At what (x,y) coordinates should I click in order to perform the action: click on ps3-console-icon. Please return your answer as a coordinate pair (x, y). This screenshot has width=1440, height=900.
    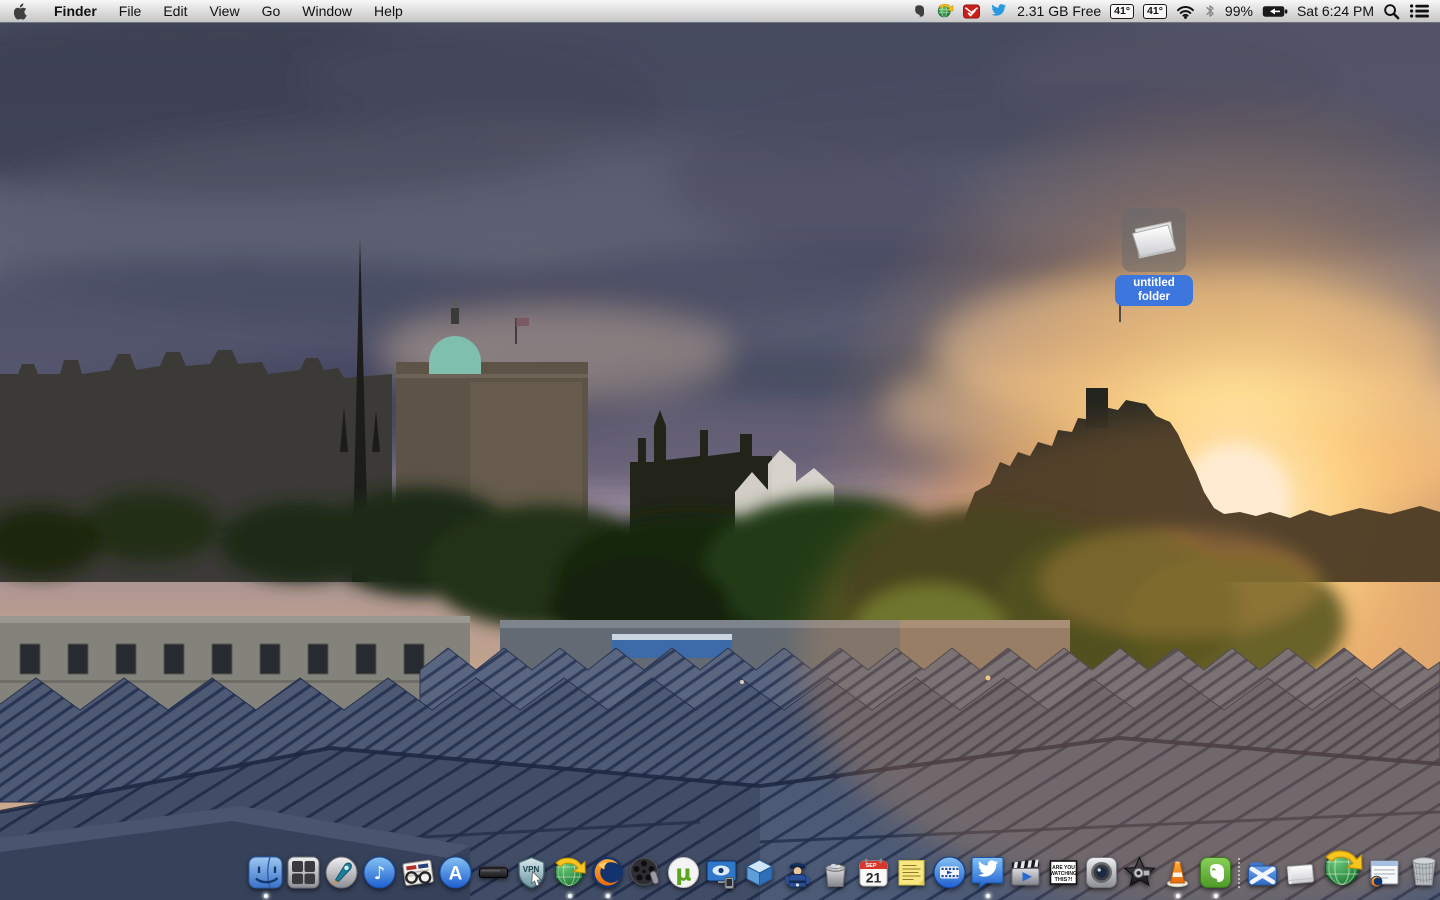
    Looking at the image, I should click on (493, 872).